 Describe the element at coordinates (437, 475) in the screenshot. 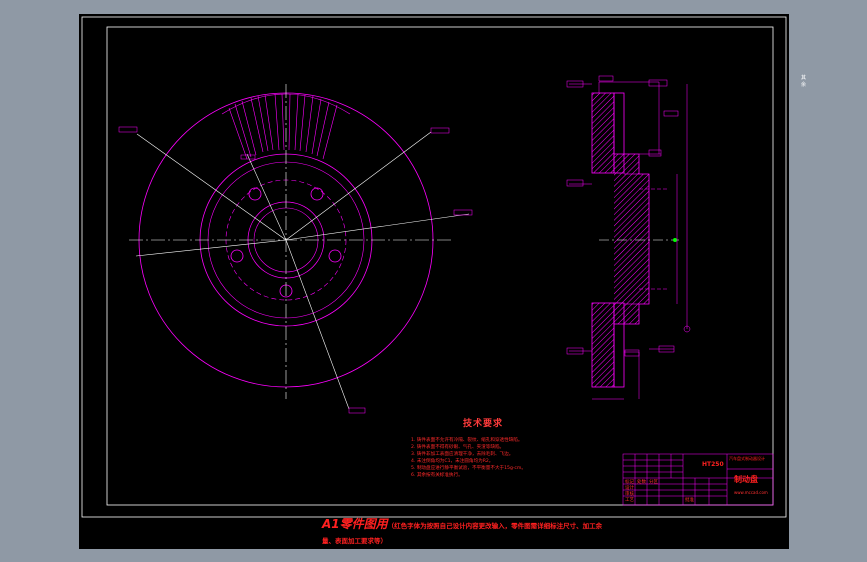

I see `requirement-item: 6. 其余按有关标准执行。` at that location.